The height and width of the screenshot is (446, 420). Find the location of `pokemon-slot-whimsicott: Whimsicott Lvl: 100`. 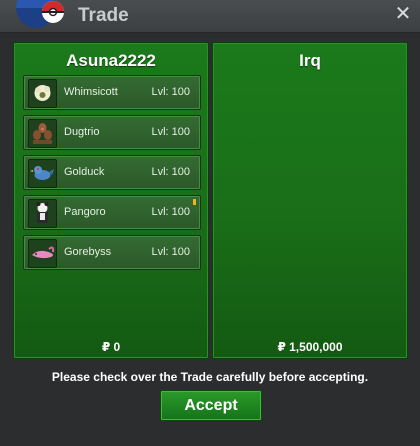

pokemon-slot-whimsicott: Whimsicott Lvl: 100 is located at coordinates (112, 92).